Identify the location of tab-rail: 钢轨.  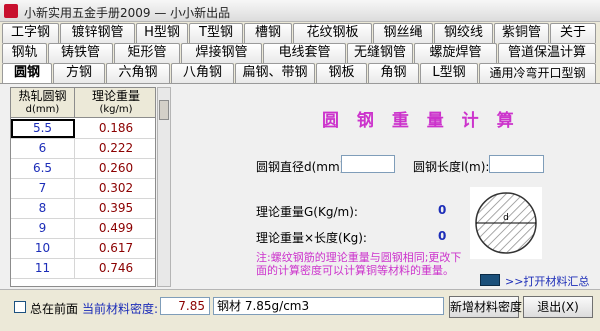
(24, 53).